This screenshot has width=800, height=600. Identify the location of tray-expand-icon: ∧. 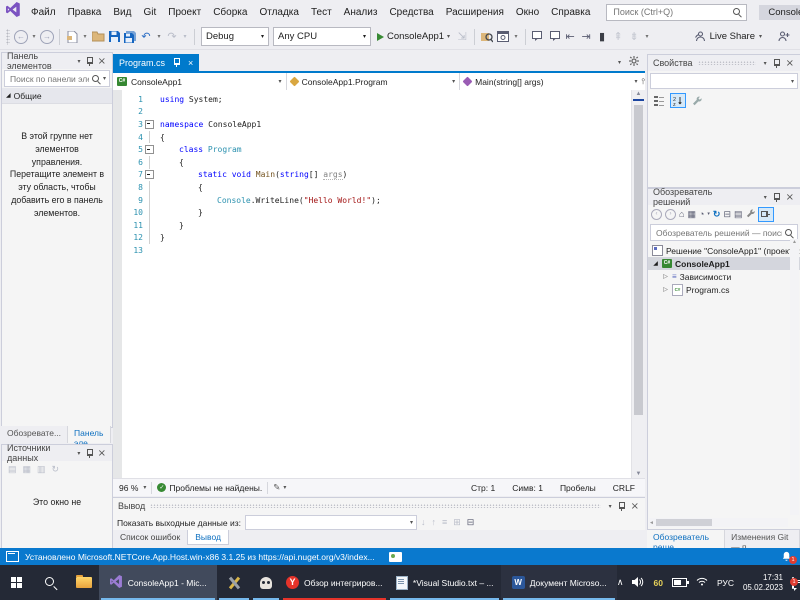
(620, 582).